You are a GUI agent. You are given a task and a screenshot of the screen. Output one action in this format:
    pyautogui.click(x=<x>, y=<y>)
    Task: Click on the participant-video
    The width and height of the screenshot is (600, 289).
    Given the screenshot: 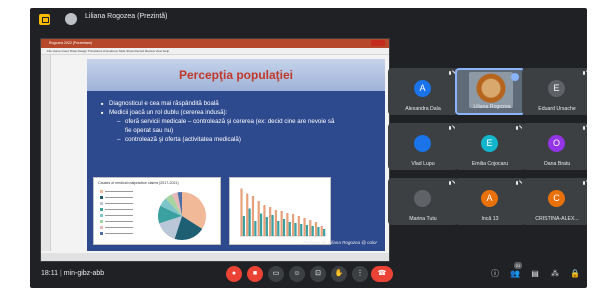 What is the action you would take?
    pyautogui.click(x=491, y=90)
    